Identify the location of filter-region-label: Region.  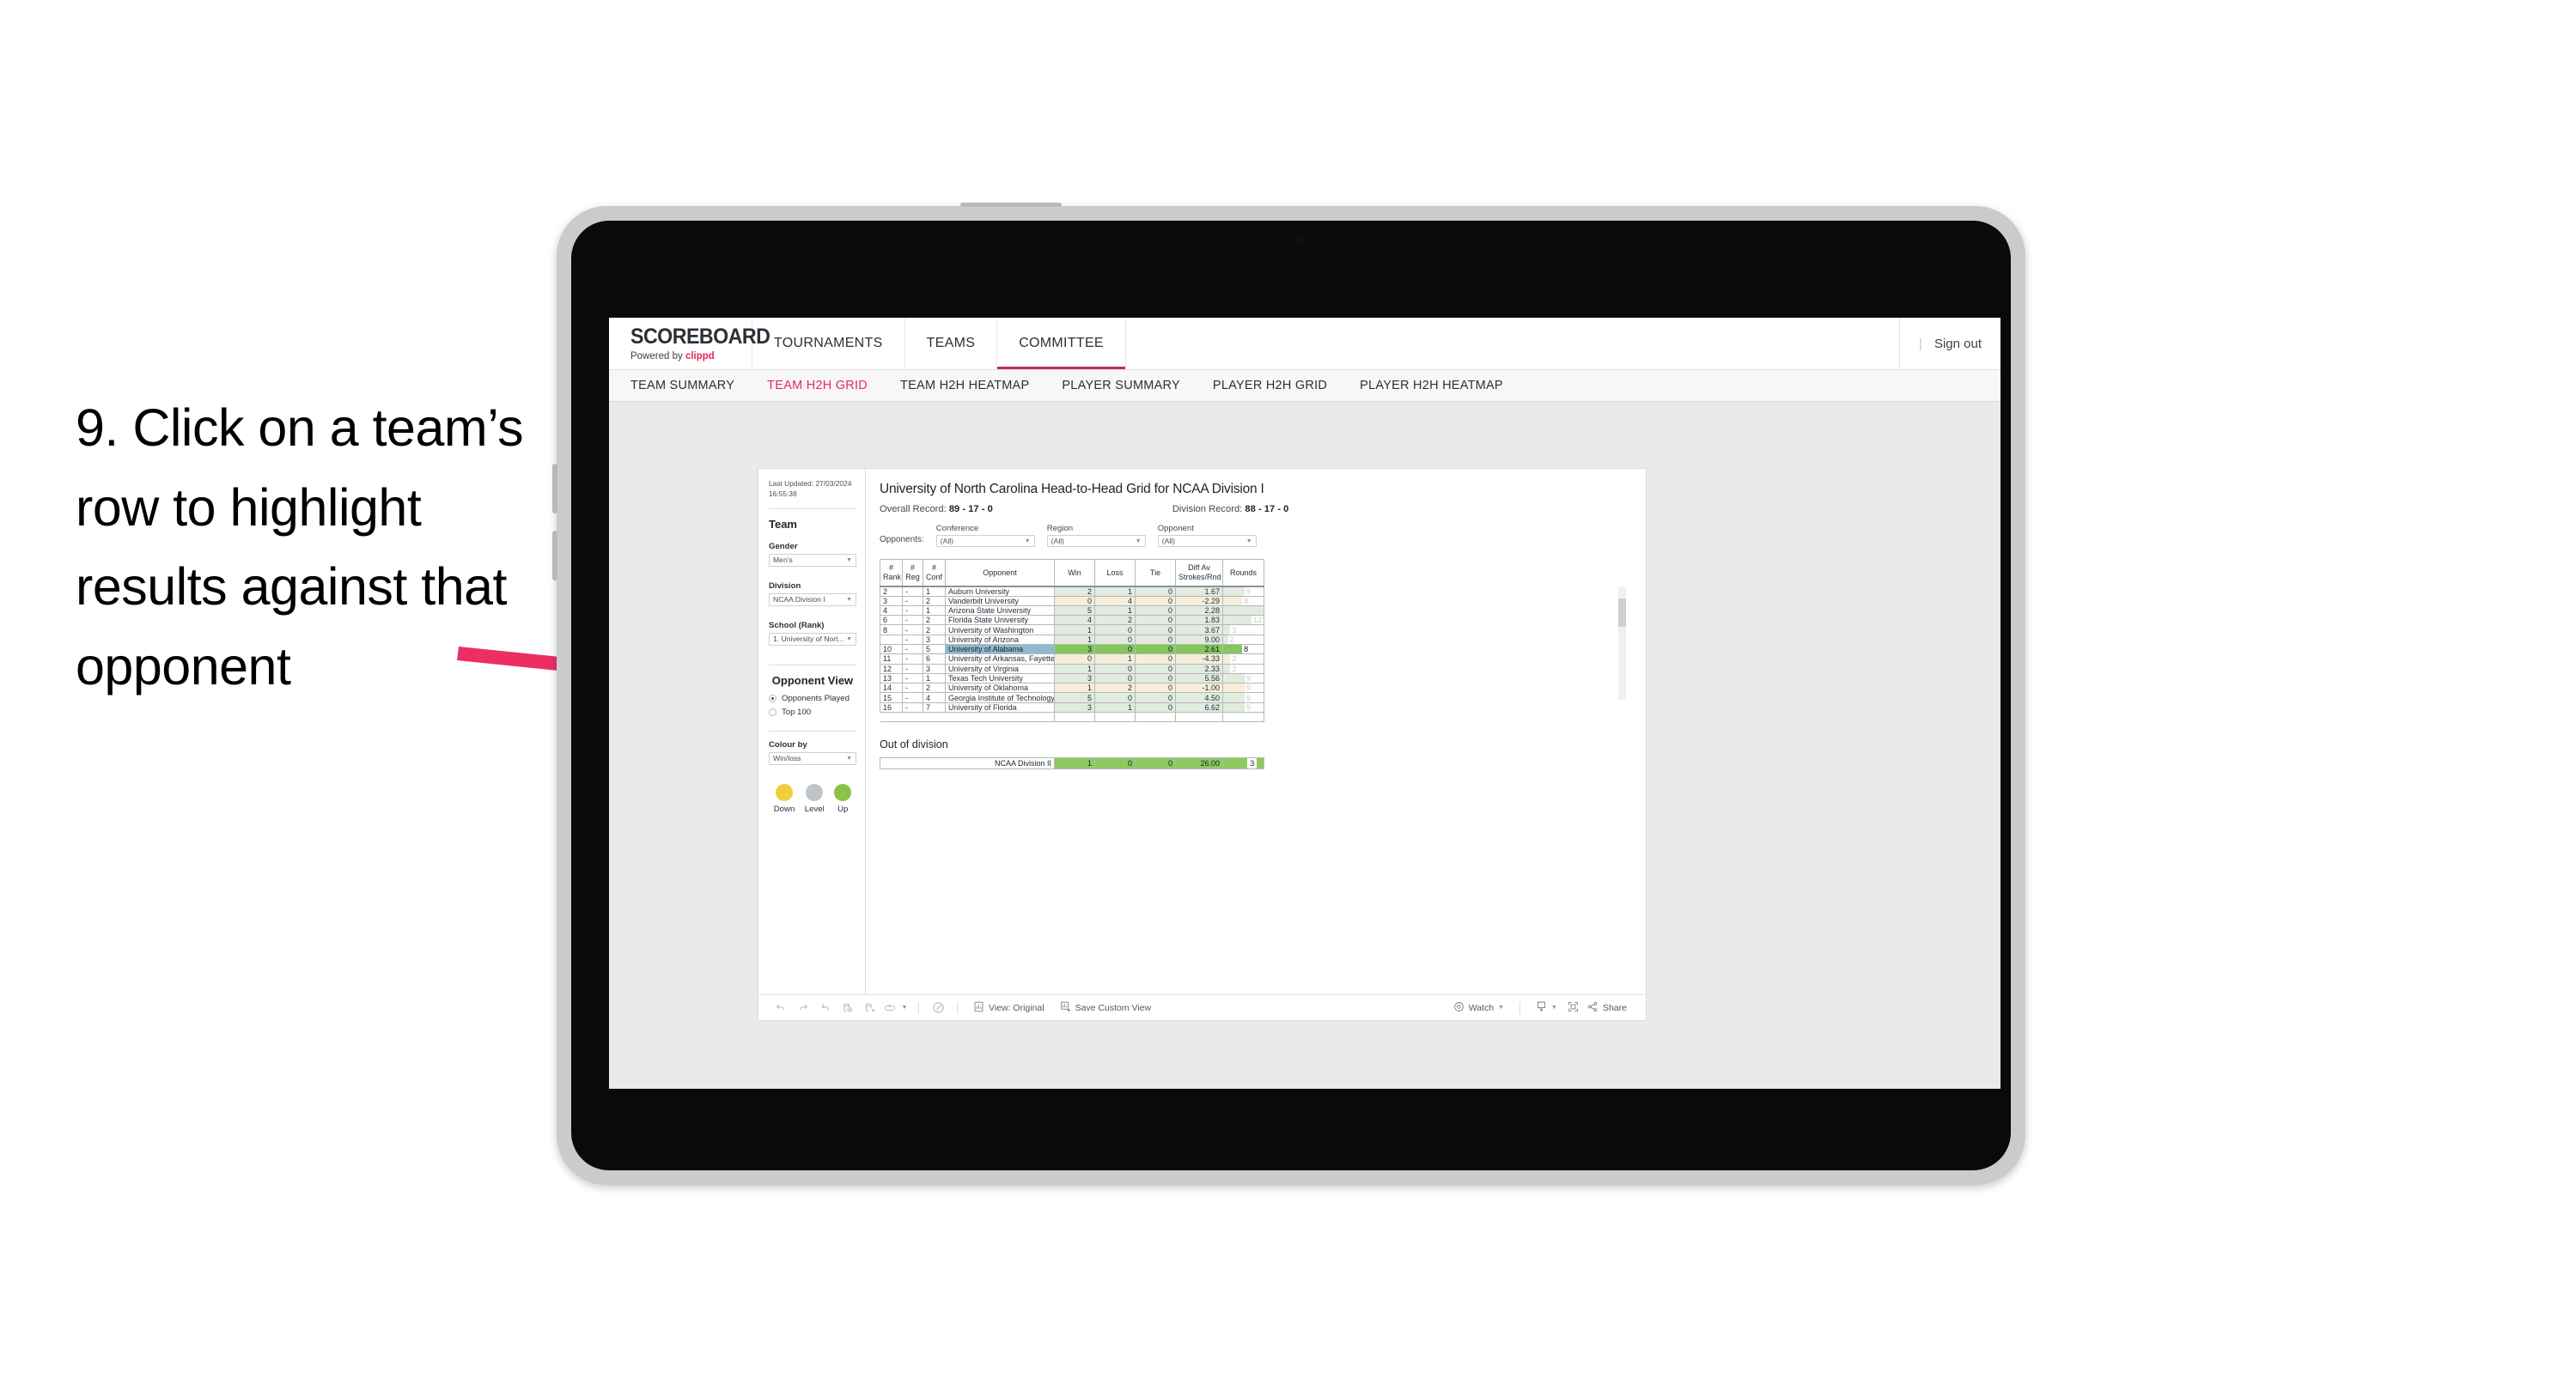
(1060, 528).